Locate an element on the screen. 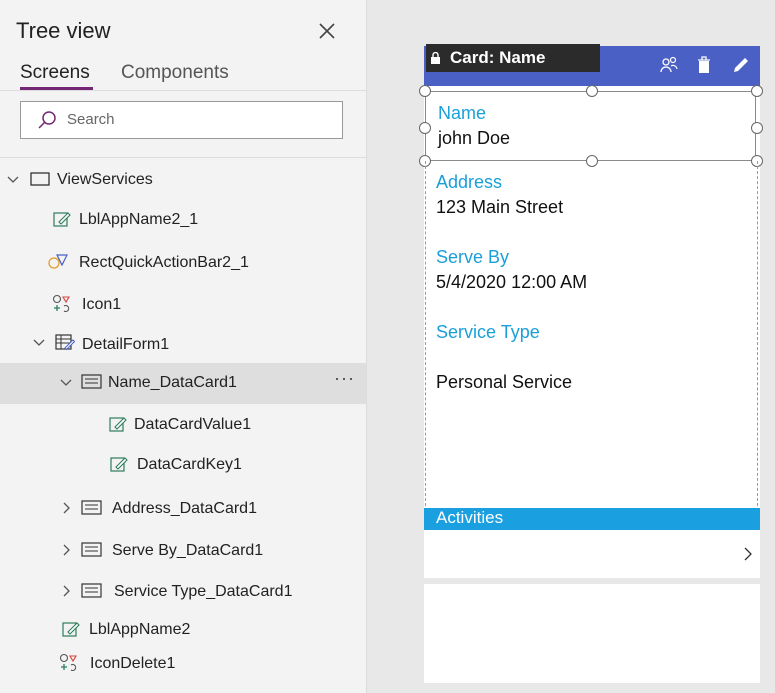 Image resolution: width=775 pixels, height=693 pixels. tree-item-service-type-datacard1: Service Type_DataCard1 is located at coordinates (183, 591).